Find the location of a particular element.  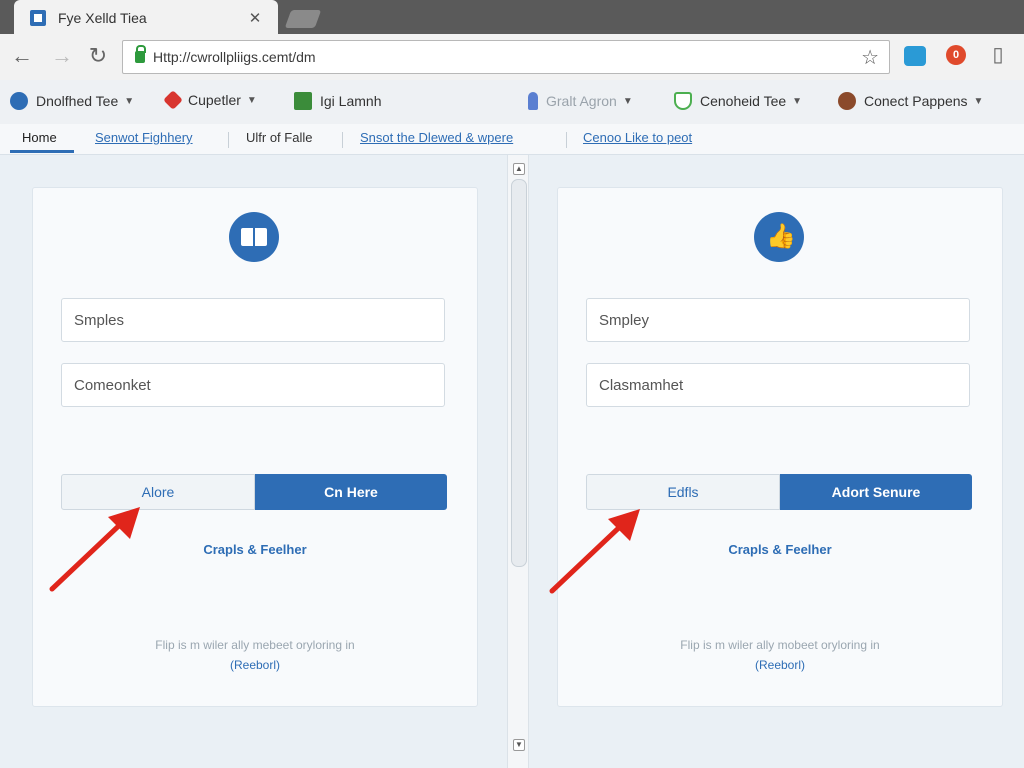

nav-link: Cenoo Like to peot is located at coordinates (637, 137).